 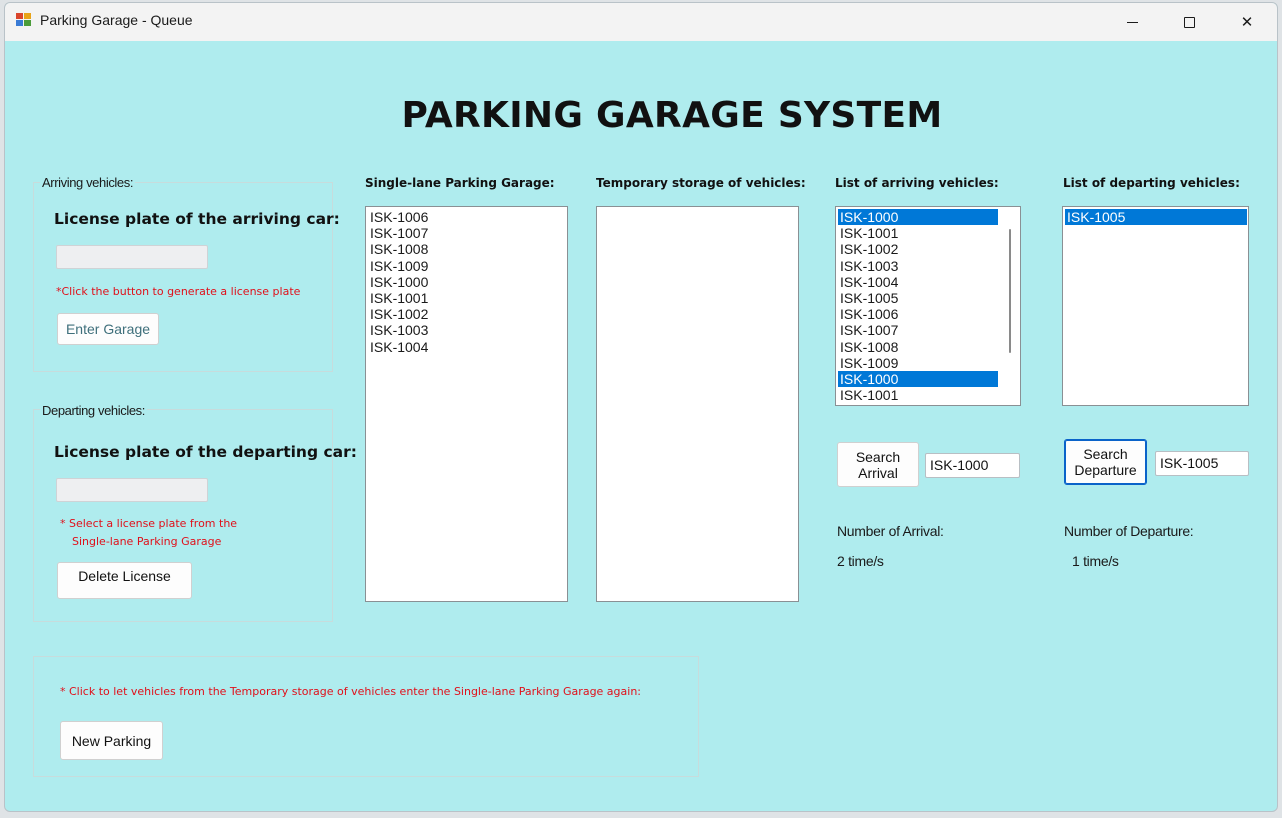 I want to click on arrival-count-label: Number of Arrival:, so click(x=890, y=531).